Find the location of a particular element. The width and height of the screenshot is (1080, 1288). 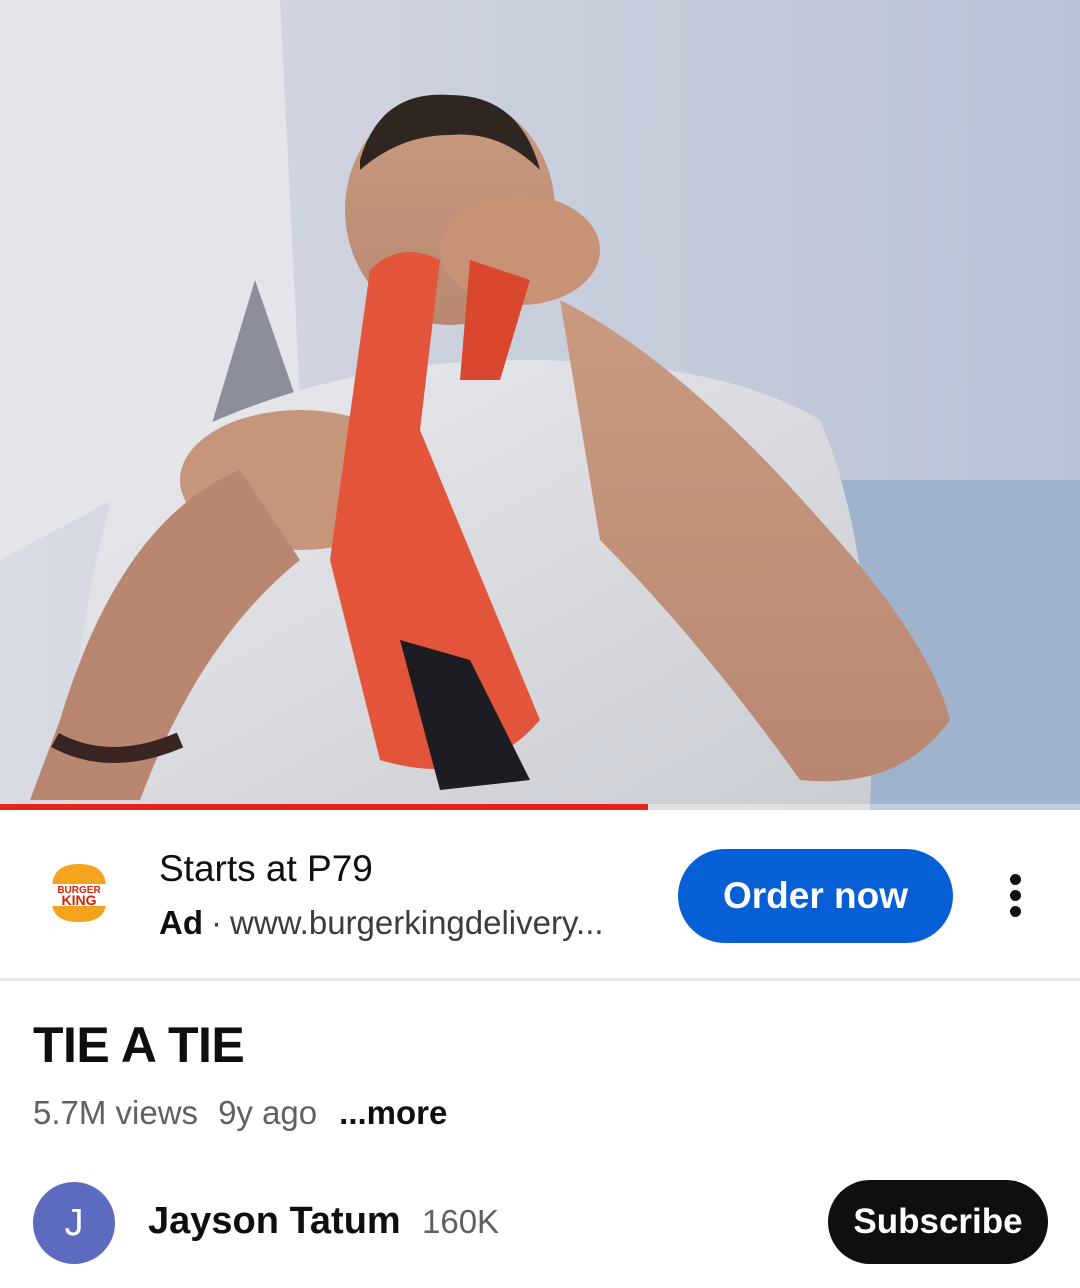

channel-name: Jayson Tatum is located at coordinates (274, 1221).